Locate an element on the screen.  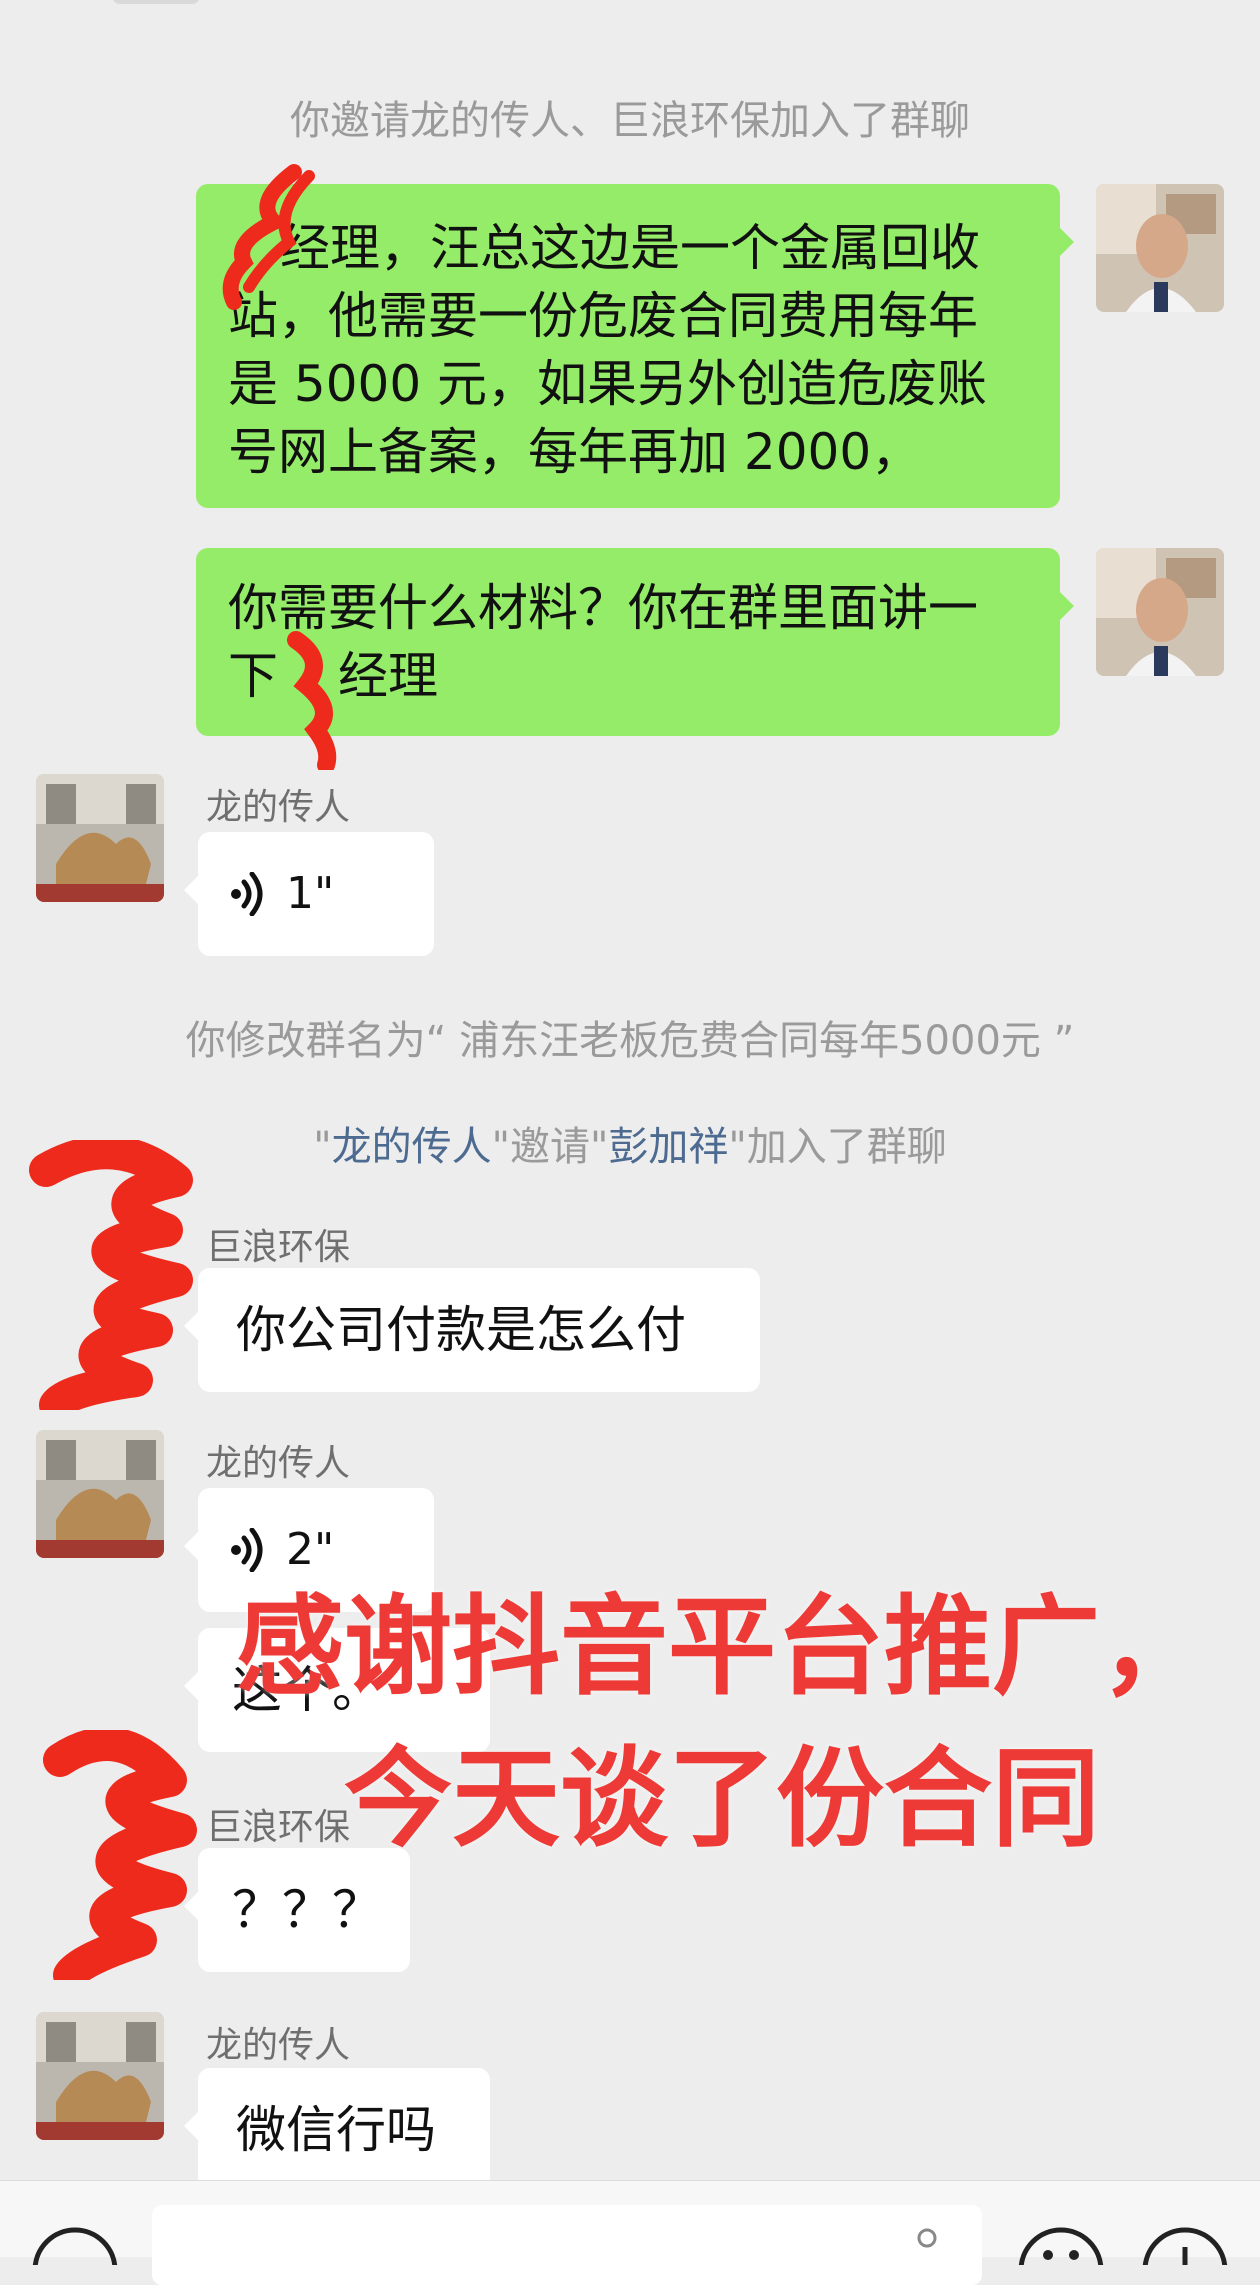
emoji-icon is located at coordinates (1061, 2245).